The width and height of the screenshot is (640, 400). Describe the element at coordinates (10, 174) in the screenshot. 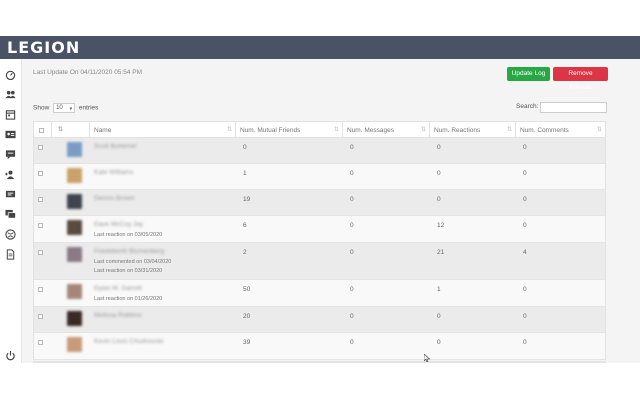

I see `user-plus-icon` at that location.